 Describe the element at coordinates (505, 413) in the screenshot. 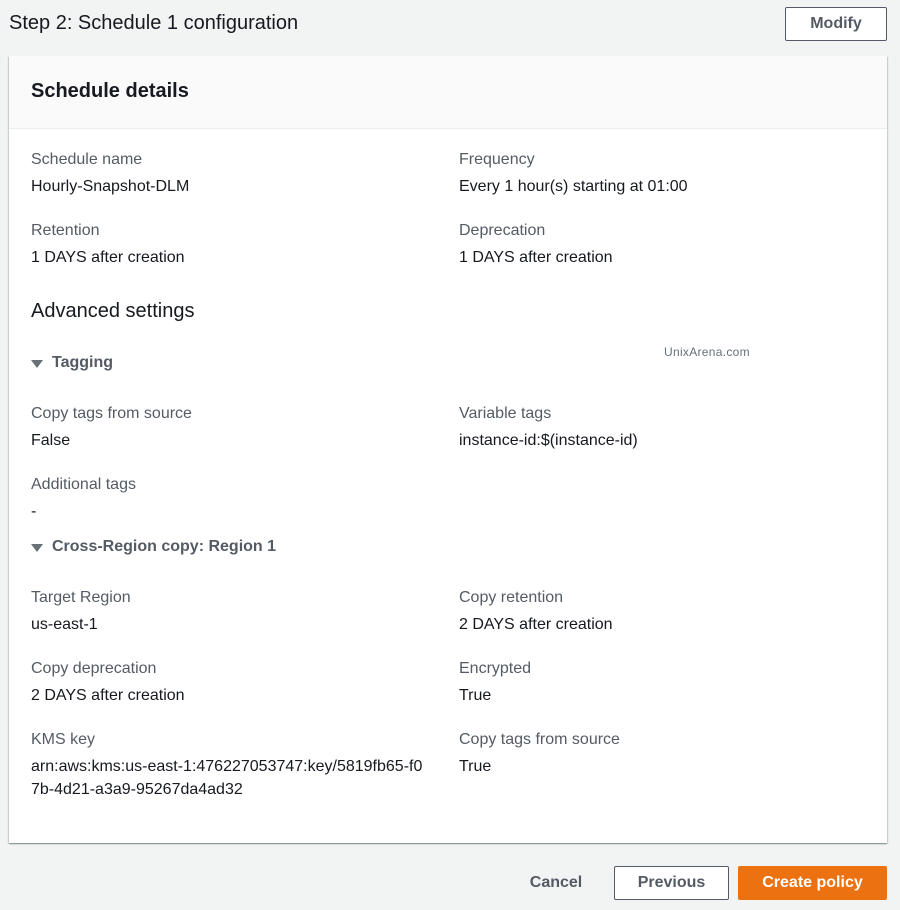

I see `variable-tags-label: Variable tags` at that location.